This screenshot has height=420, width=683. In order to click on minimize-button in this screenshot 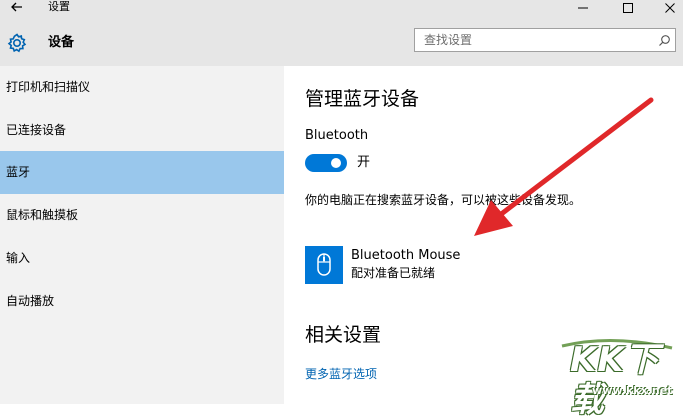, I will do `click(583, 8)`.